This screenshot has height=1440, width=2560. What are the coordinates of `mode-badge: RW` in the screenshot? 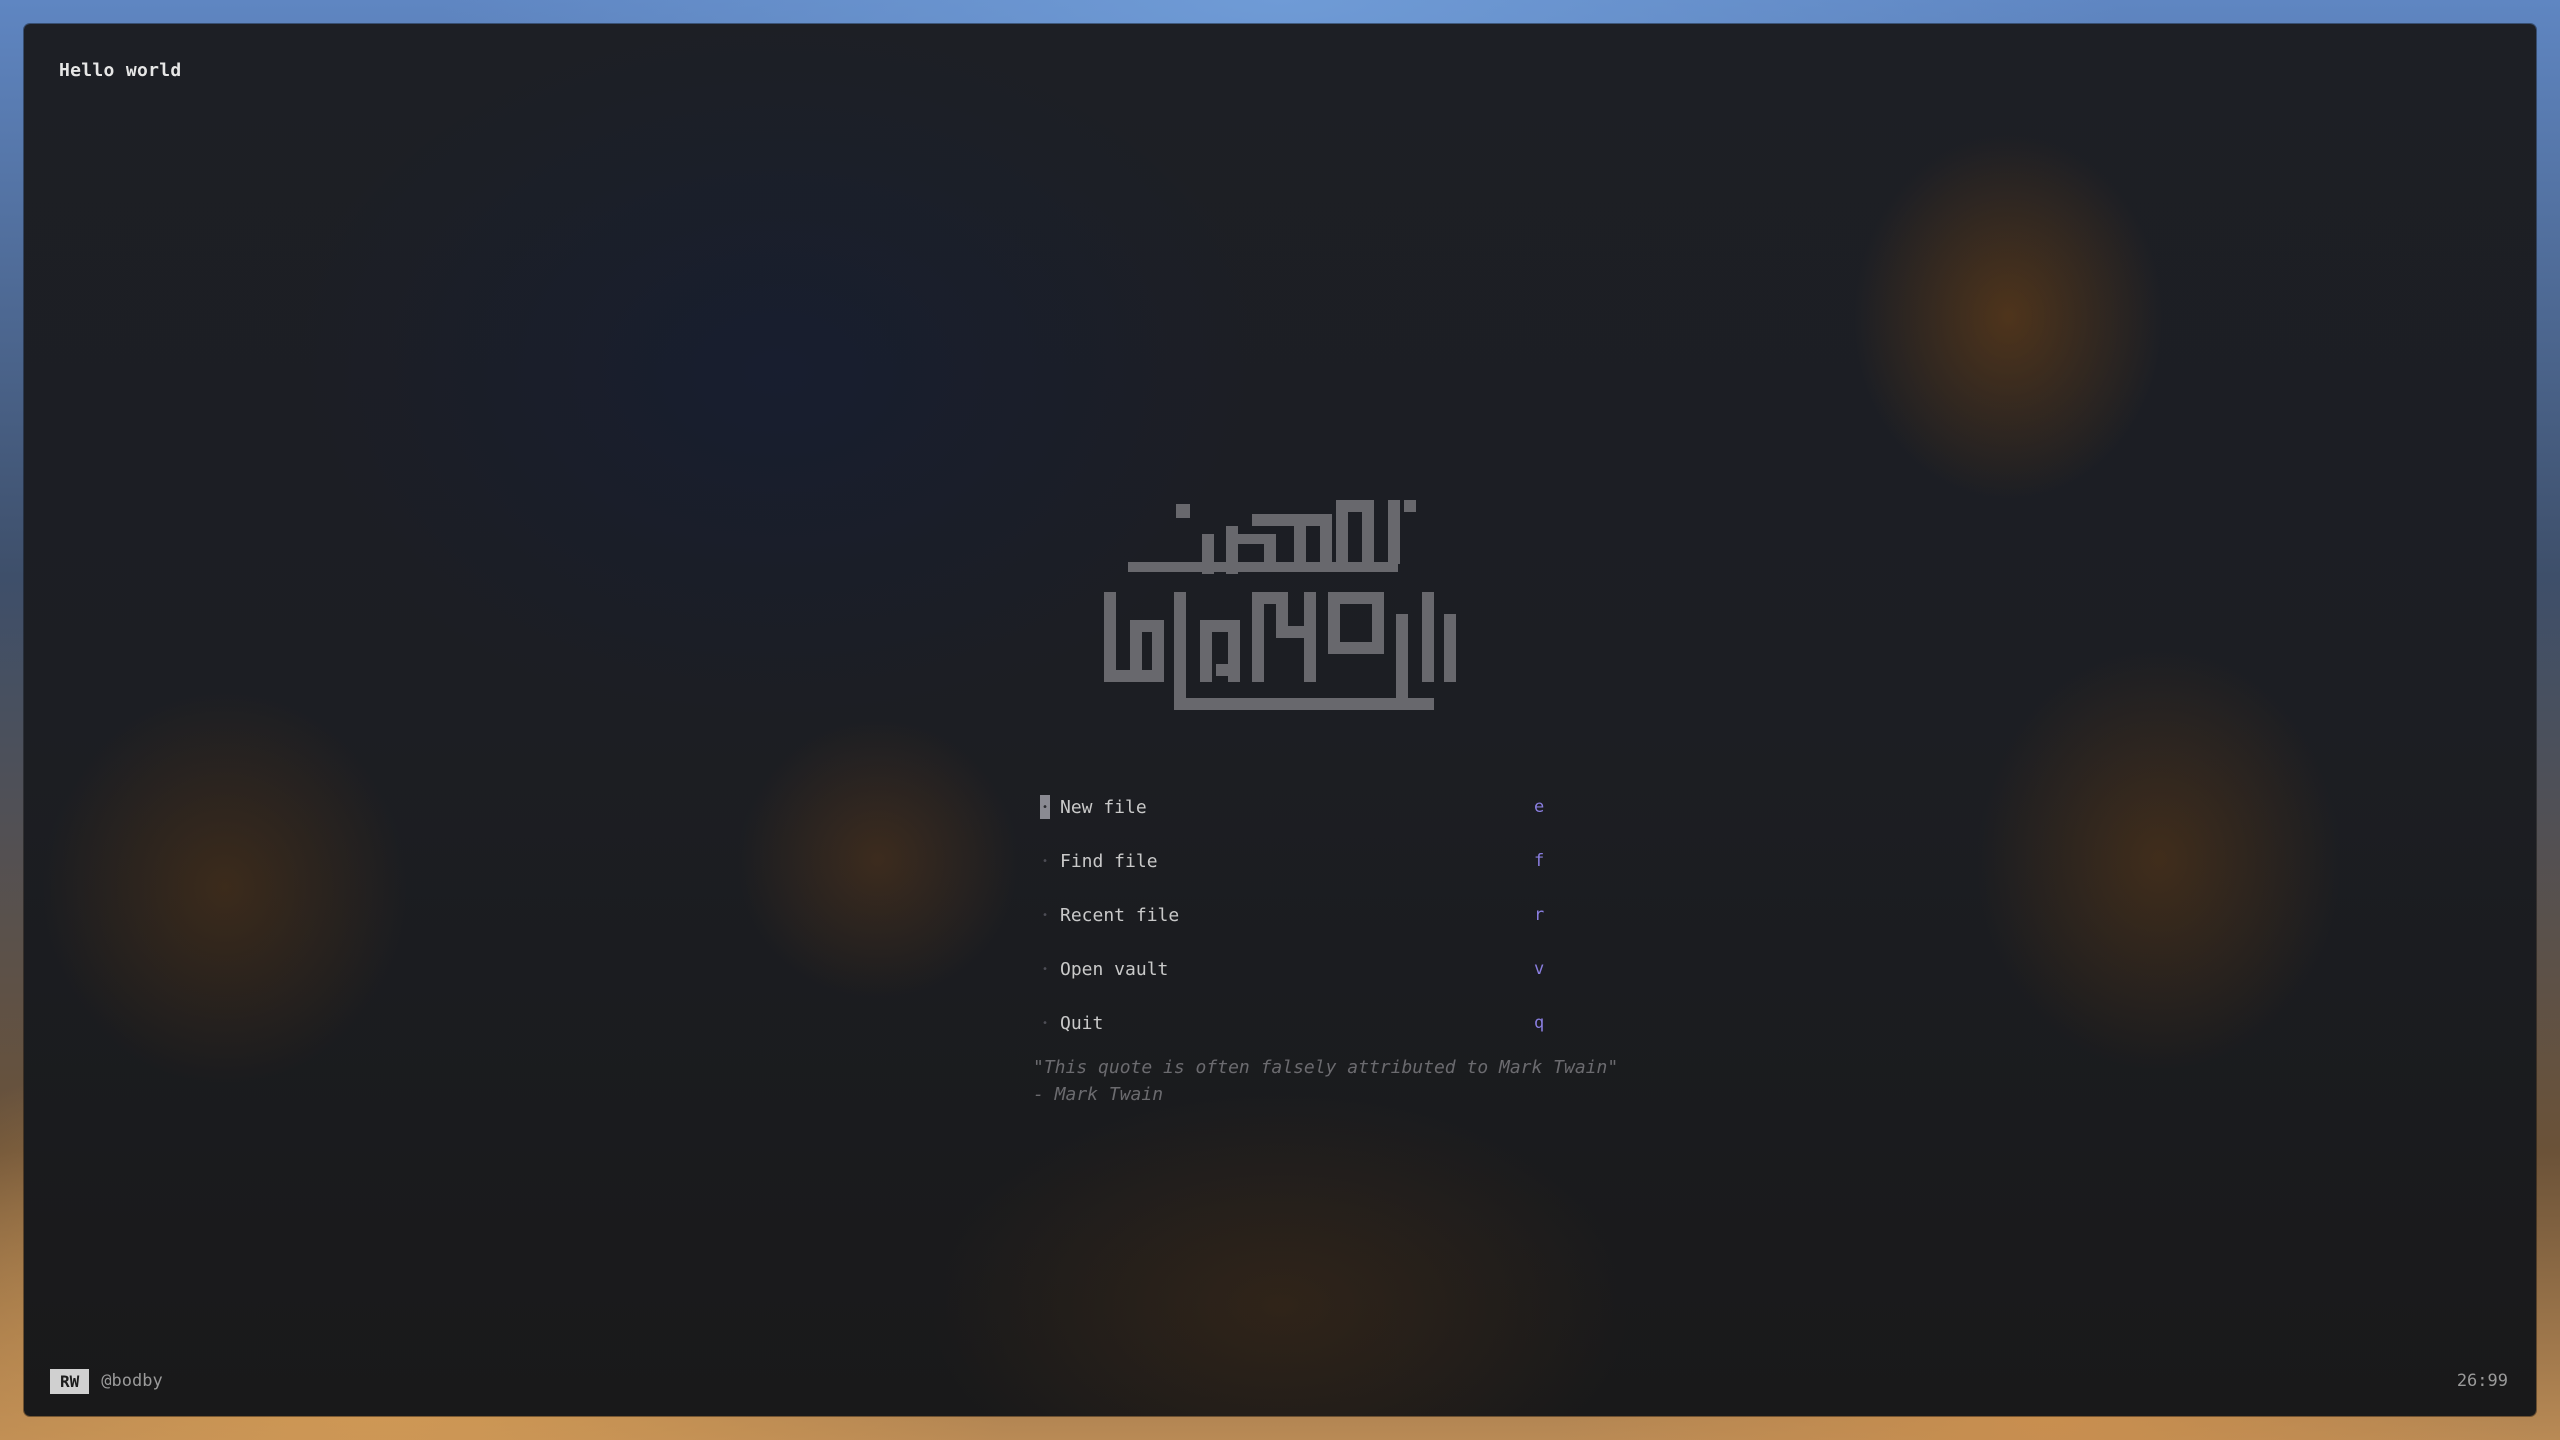 It's located at (70, 1381).